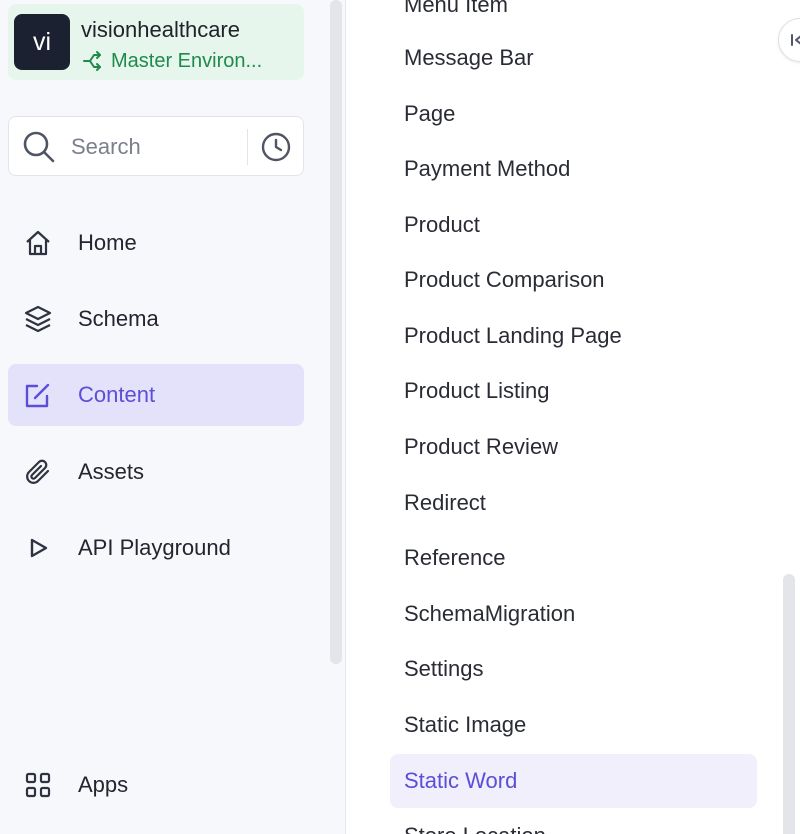 This screenshot has width=800, height=834. What do you see at coordinates (573, 725) in the screenshot?
I see `model-item-static-image: Static Image` at bounding box center [573, 725].